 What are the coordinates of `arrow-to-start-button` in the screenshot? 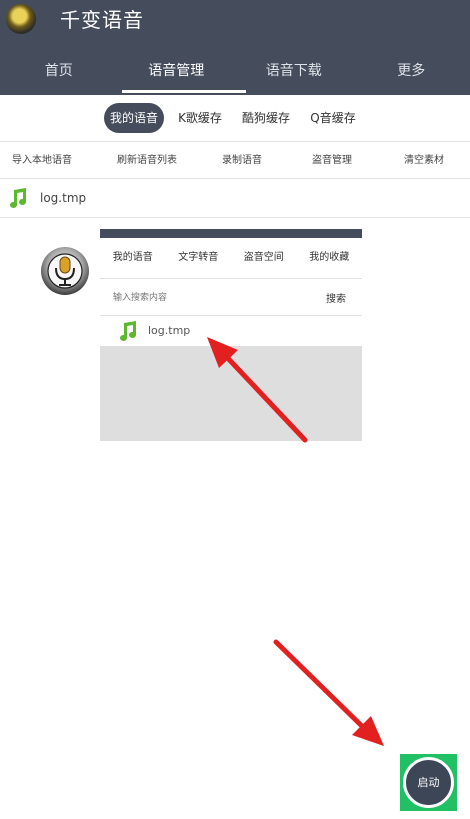 It's located at (328, 692).